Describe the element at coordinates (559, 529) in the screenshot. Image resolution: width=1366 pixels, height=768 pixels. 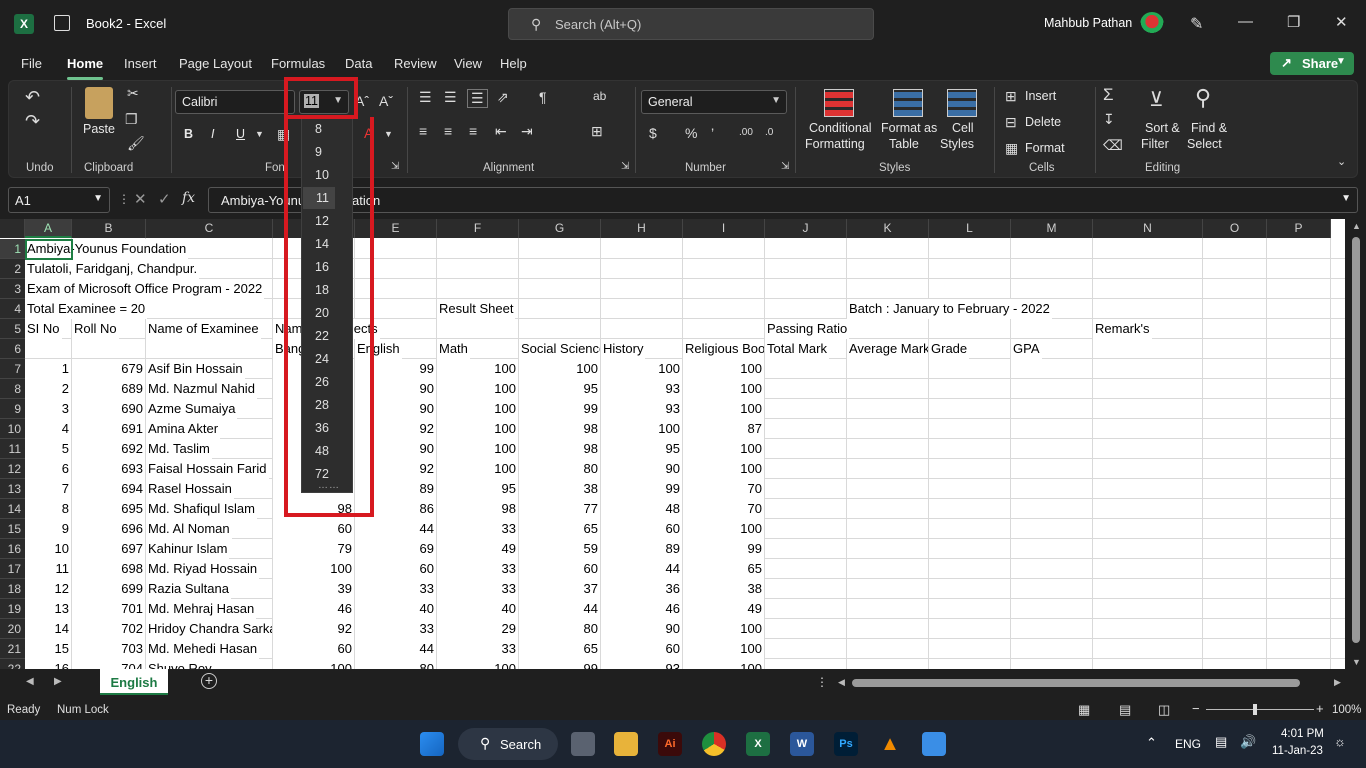
I see `cell-g15: 65` at that location.